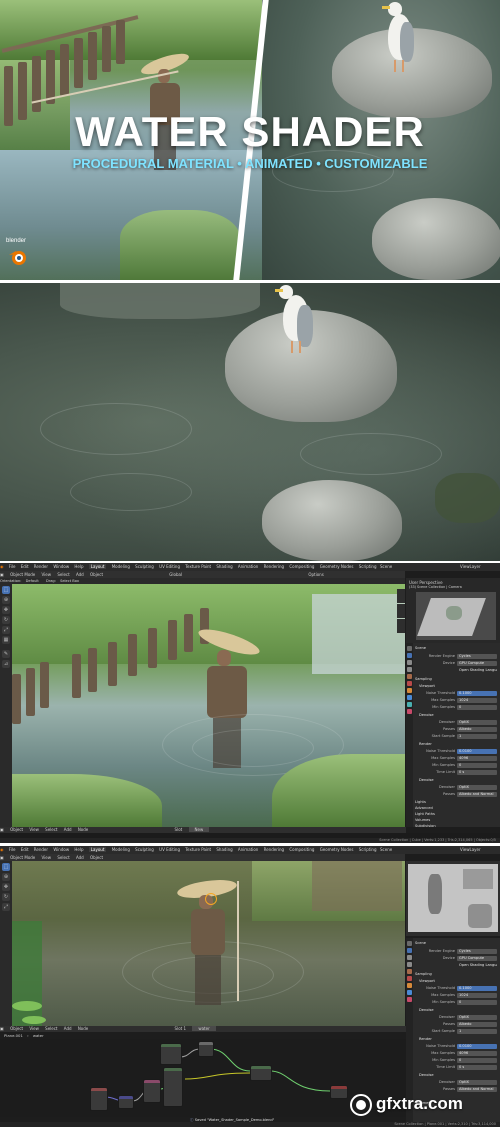 Image resolution: width=500 pixels, height=1127 pixels. What do you see at coordinates (144, 849) in the screenshot?
I see `tab-sculpting: Sculpting` at bounding box center [144, 849].